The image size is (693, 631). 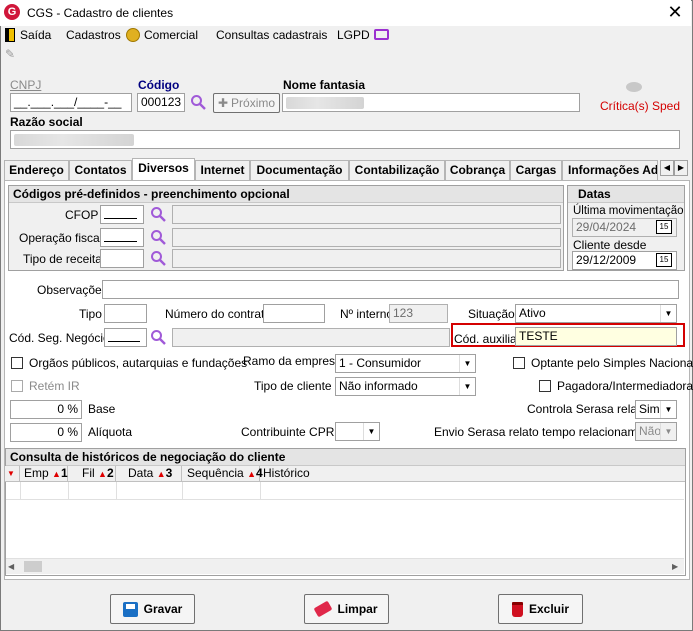 I want to click on tipo-receita-label: Tipo de receita, so click(x=62, y=259).